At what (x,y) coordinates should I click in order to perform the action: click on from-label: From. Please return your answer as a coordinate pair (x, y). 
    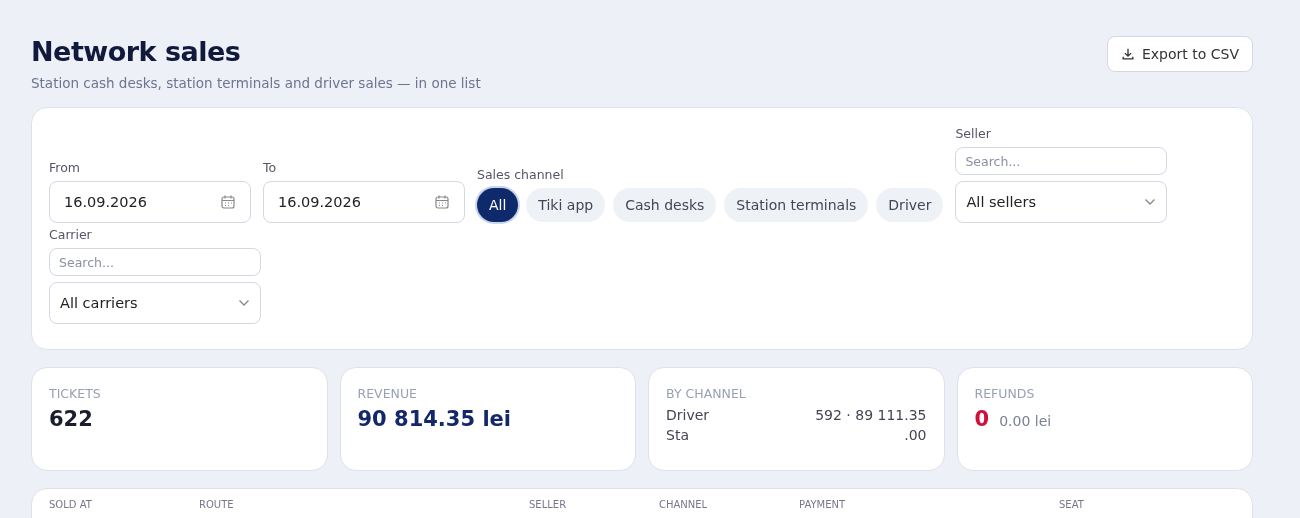
    Looking at the image, I should click on (65, 167).